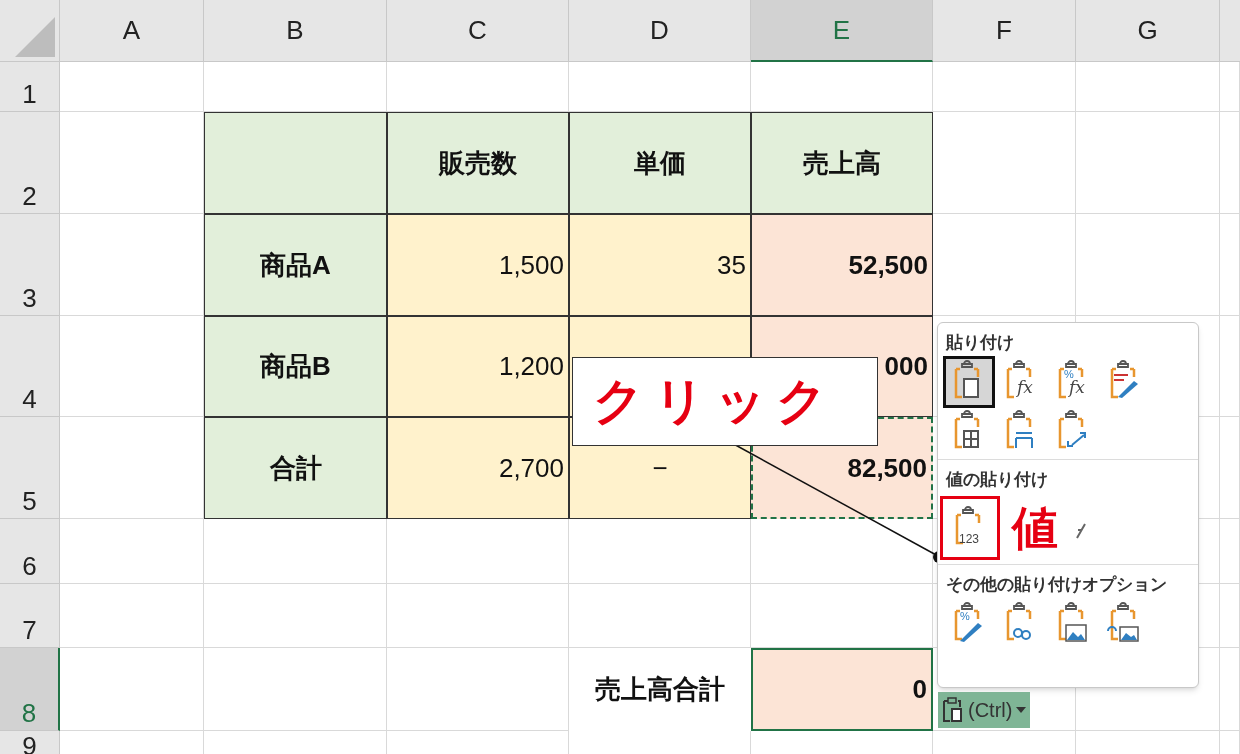 This screenshot has height=754, width=1240. Describe the element at coordinates (1230, 31) in the screenshot. I see `column-header` at that location.